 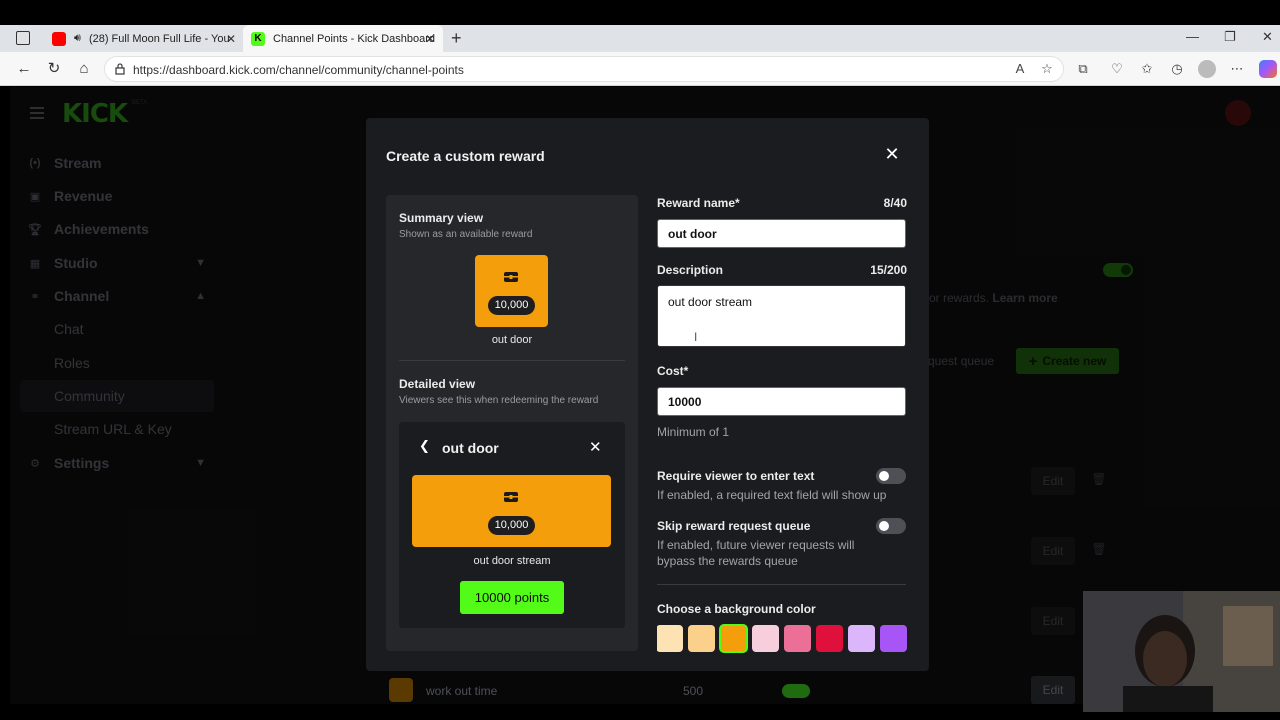 I want to click on audio-icon: 🔊︎, so click(x=77, y=38).